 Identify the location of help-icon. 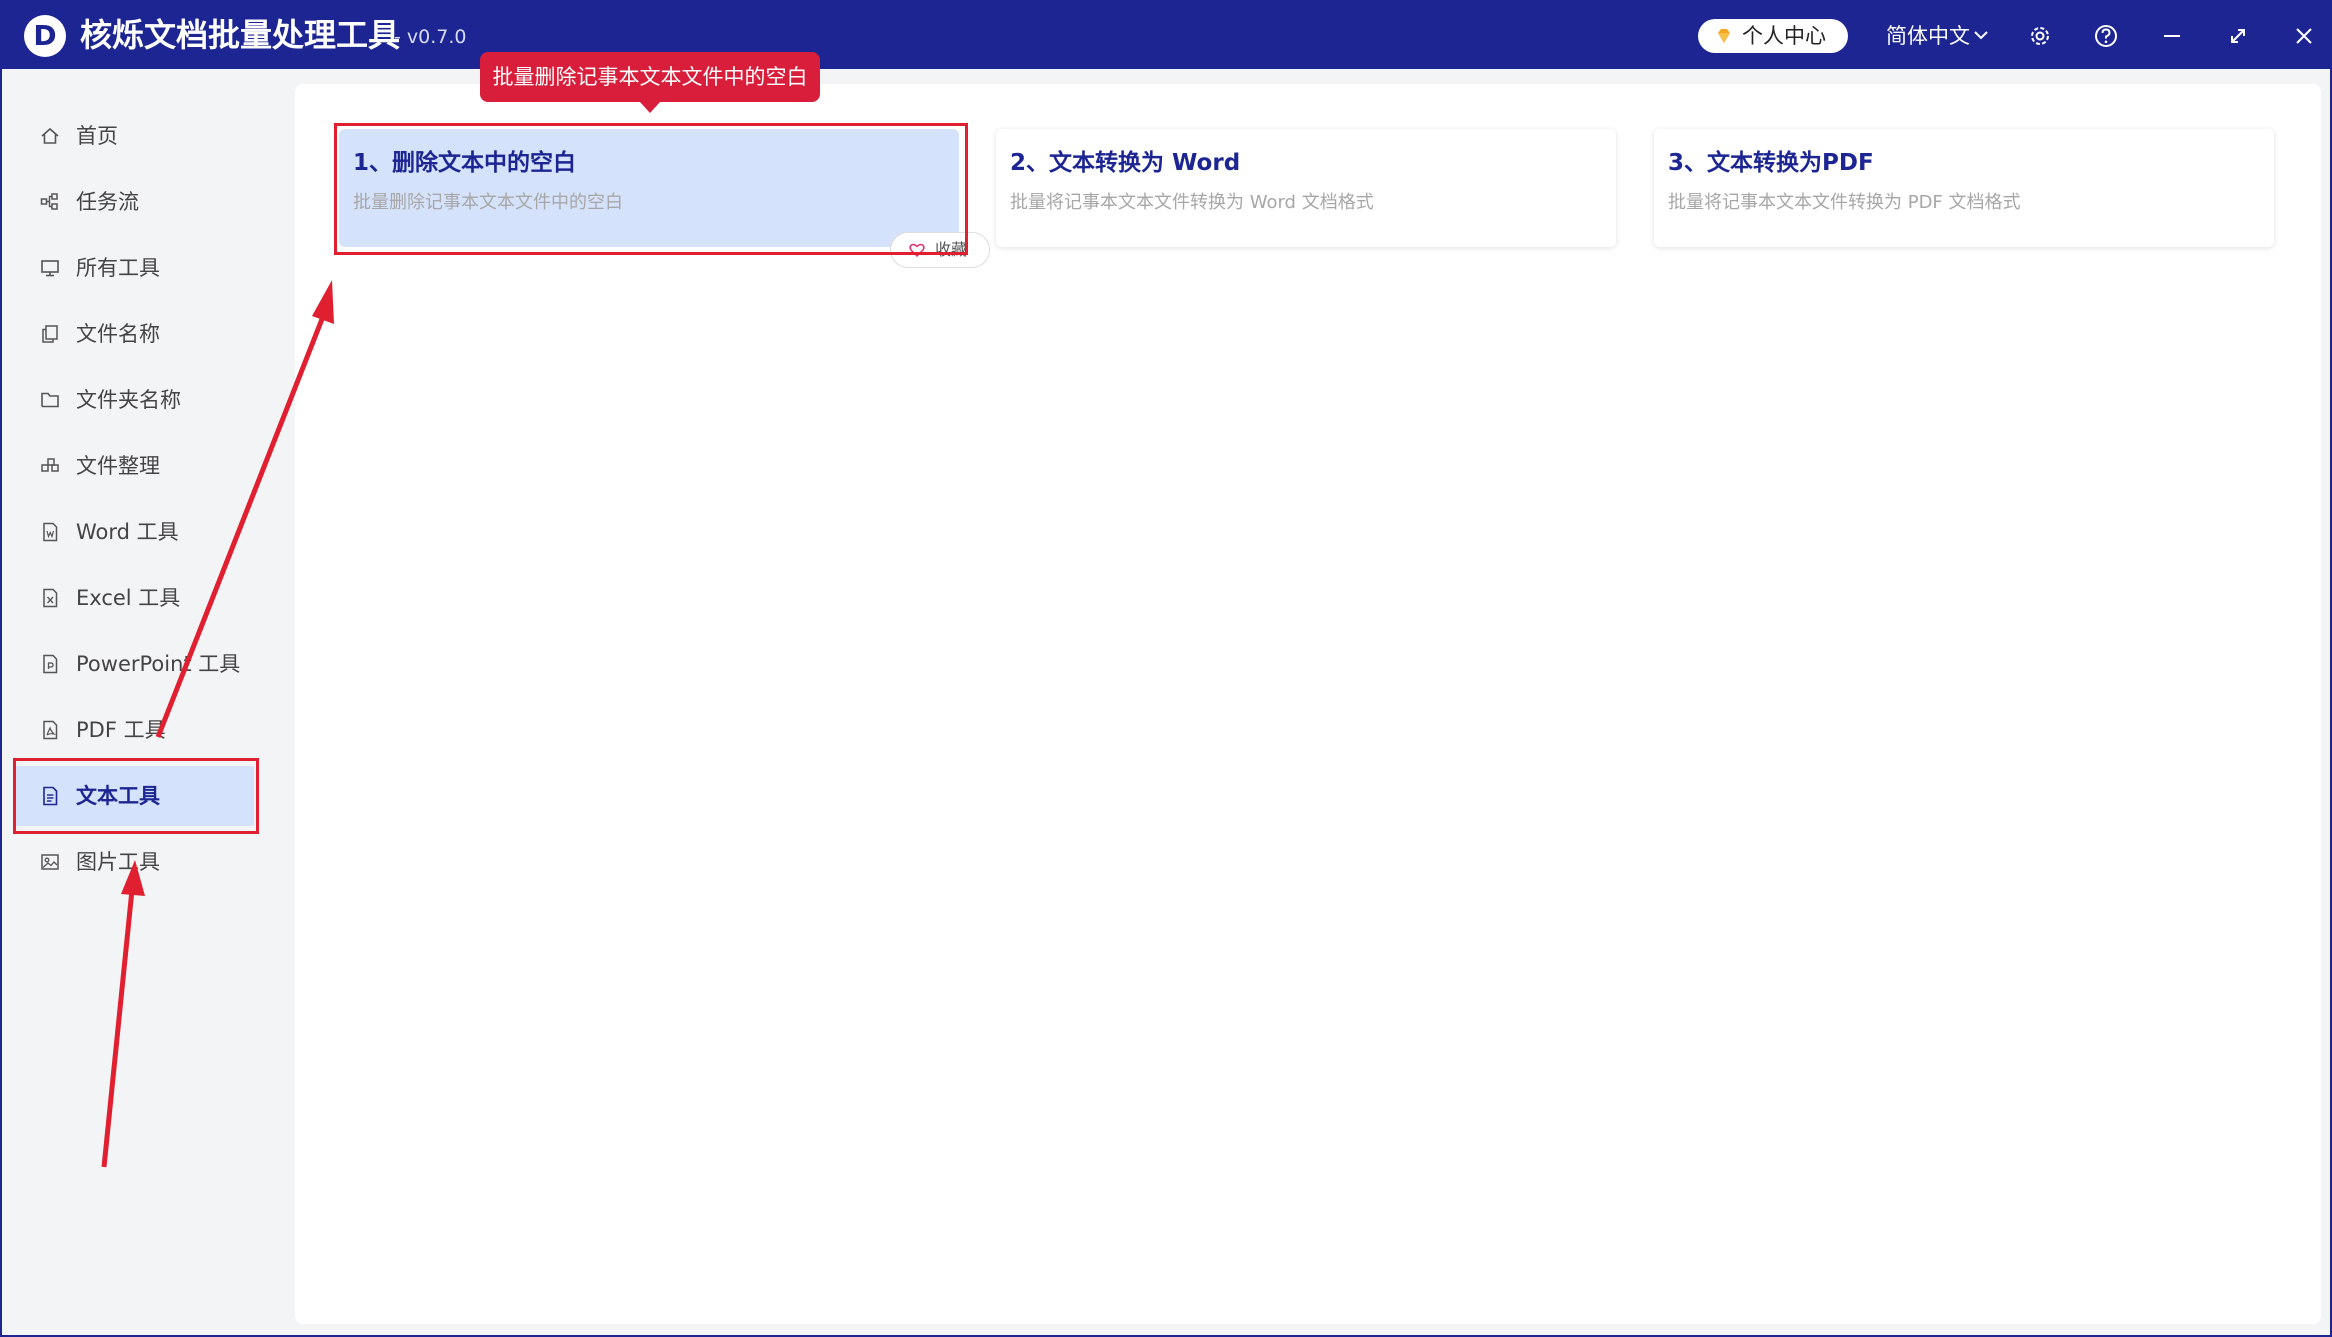
(2106, 36).